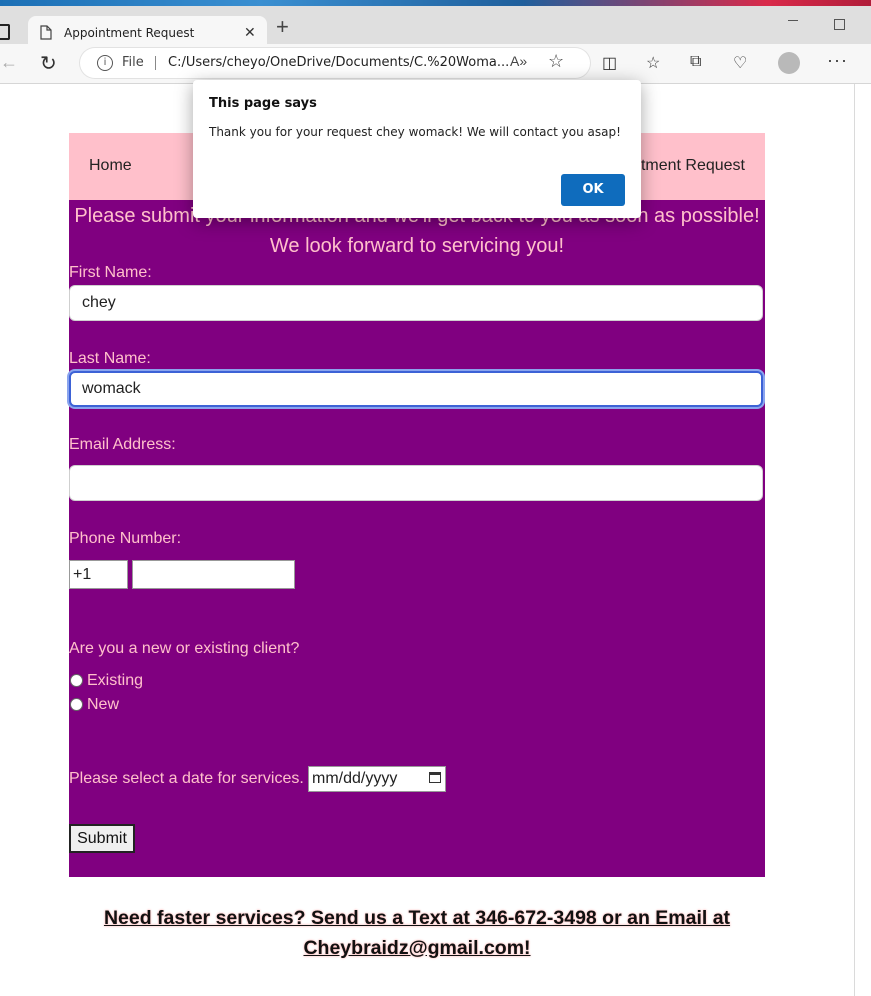 This screenshot has width=871, height=996. Describe the element at coordinates (862, 540) in the screenshot. I see `vertical-scrollbar` at that location.